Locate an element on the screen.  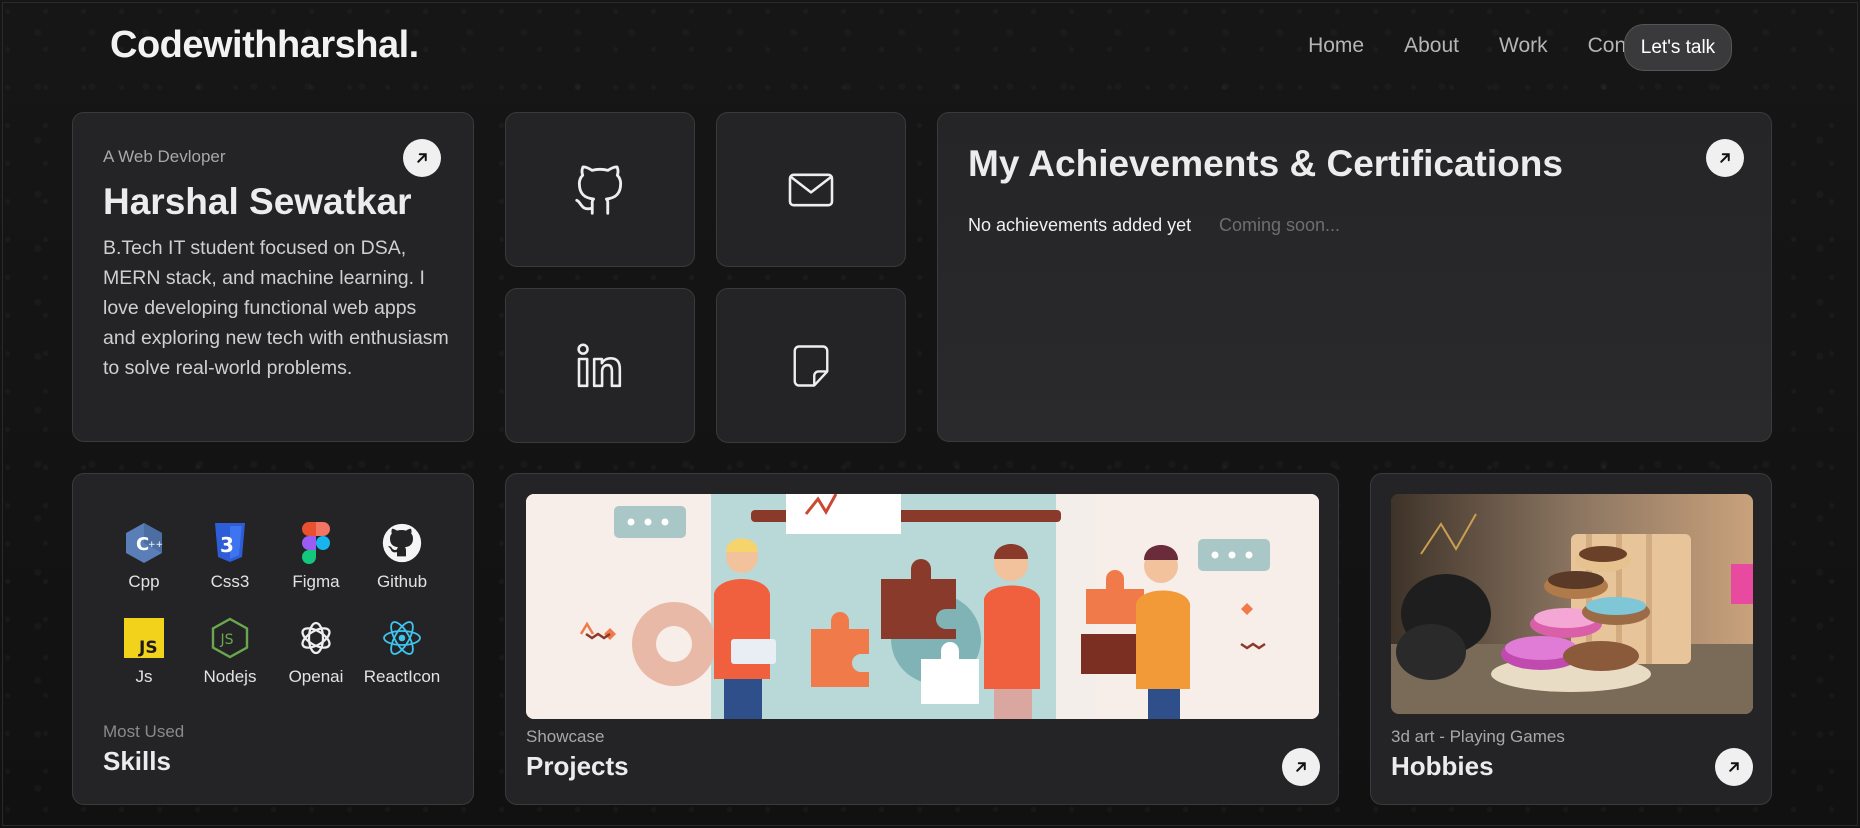
main-nav: Home About Work Contact is located at coordinates (1484, 46).